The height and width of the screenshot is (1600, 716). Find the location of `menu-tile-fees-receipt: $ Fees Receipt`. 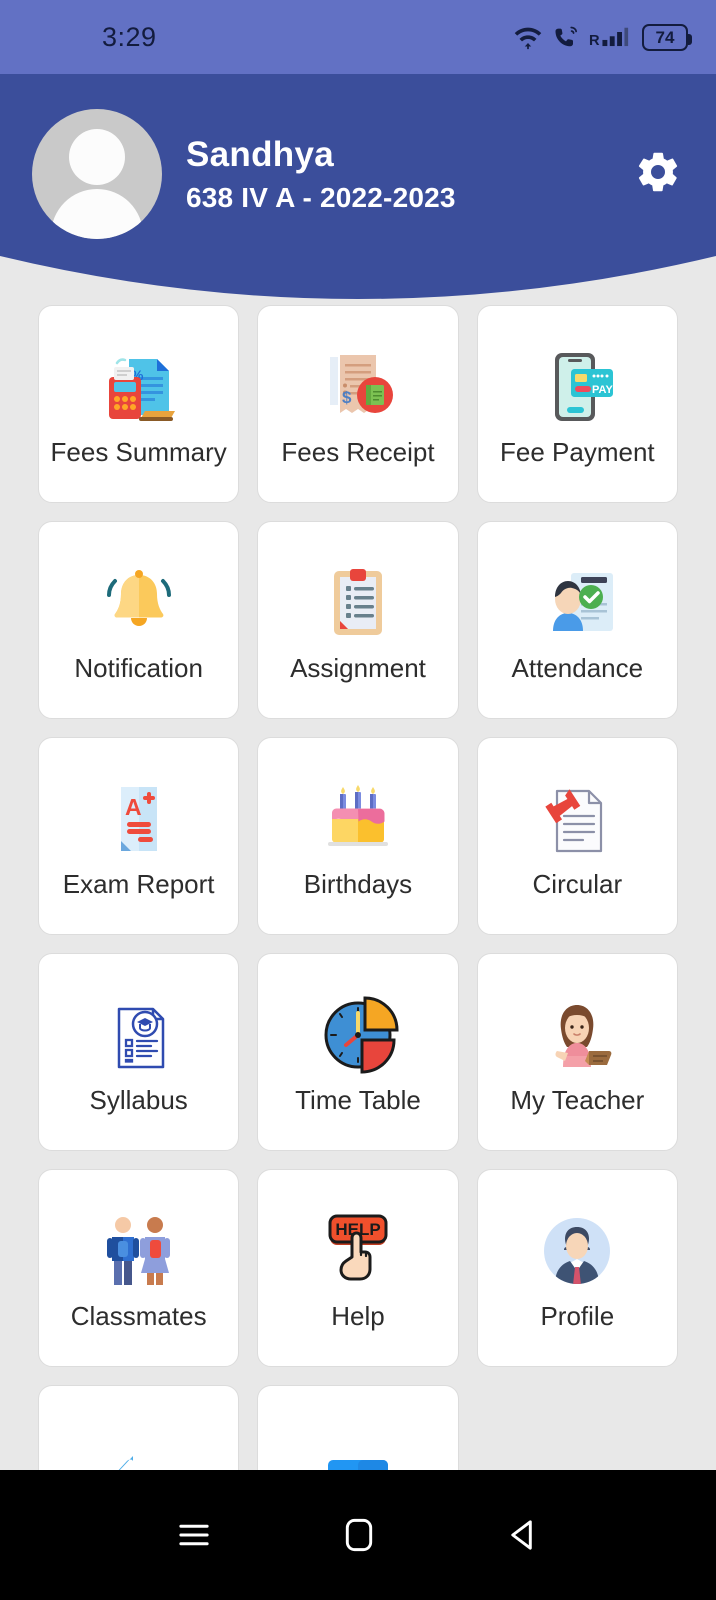

menu-tile-fees-receipt: $ Fees Receipt is located at coordinates (358, 404).